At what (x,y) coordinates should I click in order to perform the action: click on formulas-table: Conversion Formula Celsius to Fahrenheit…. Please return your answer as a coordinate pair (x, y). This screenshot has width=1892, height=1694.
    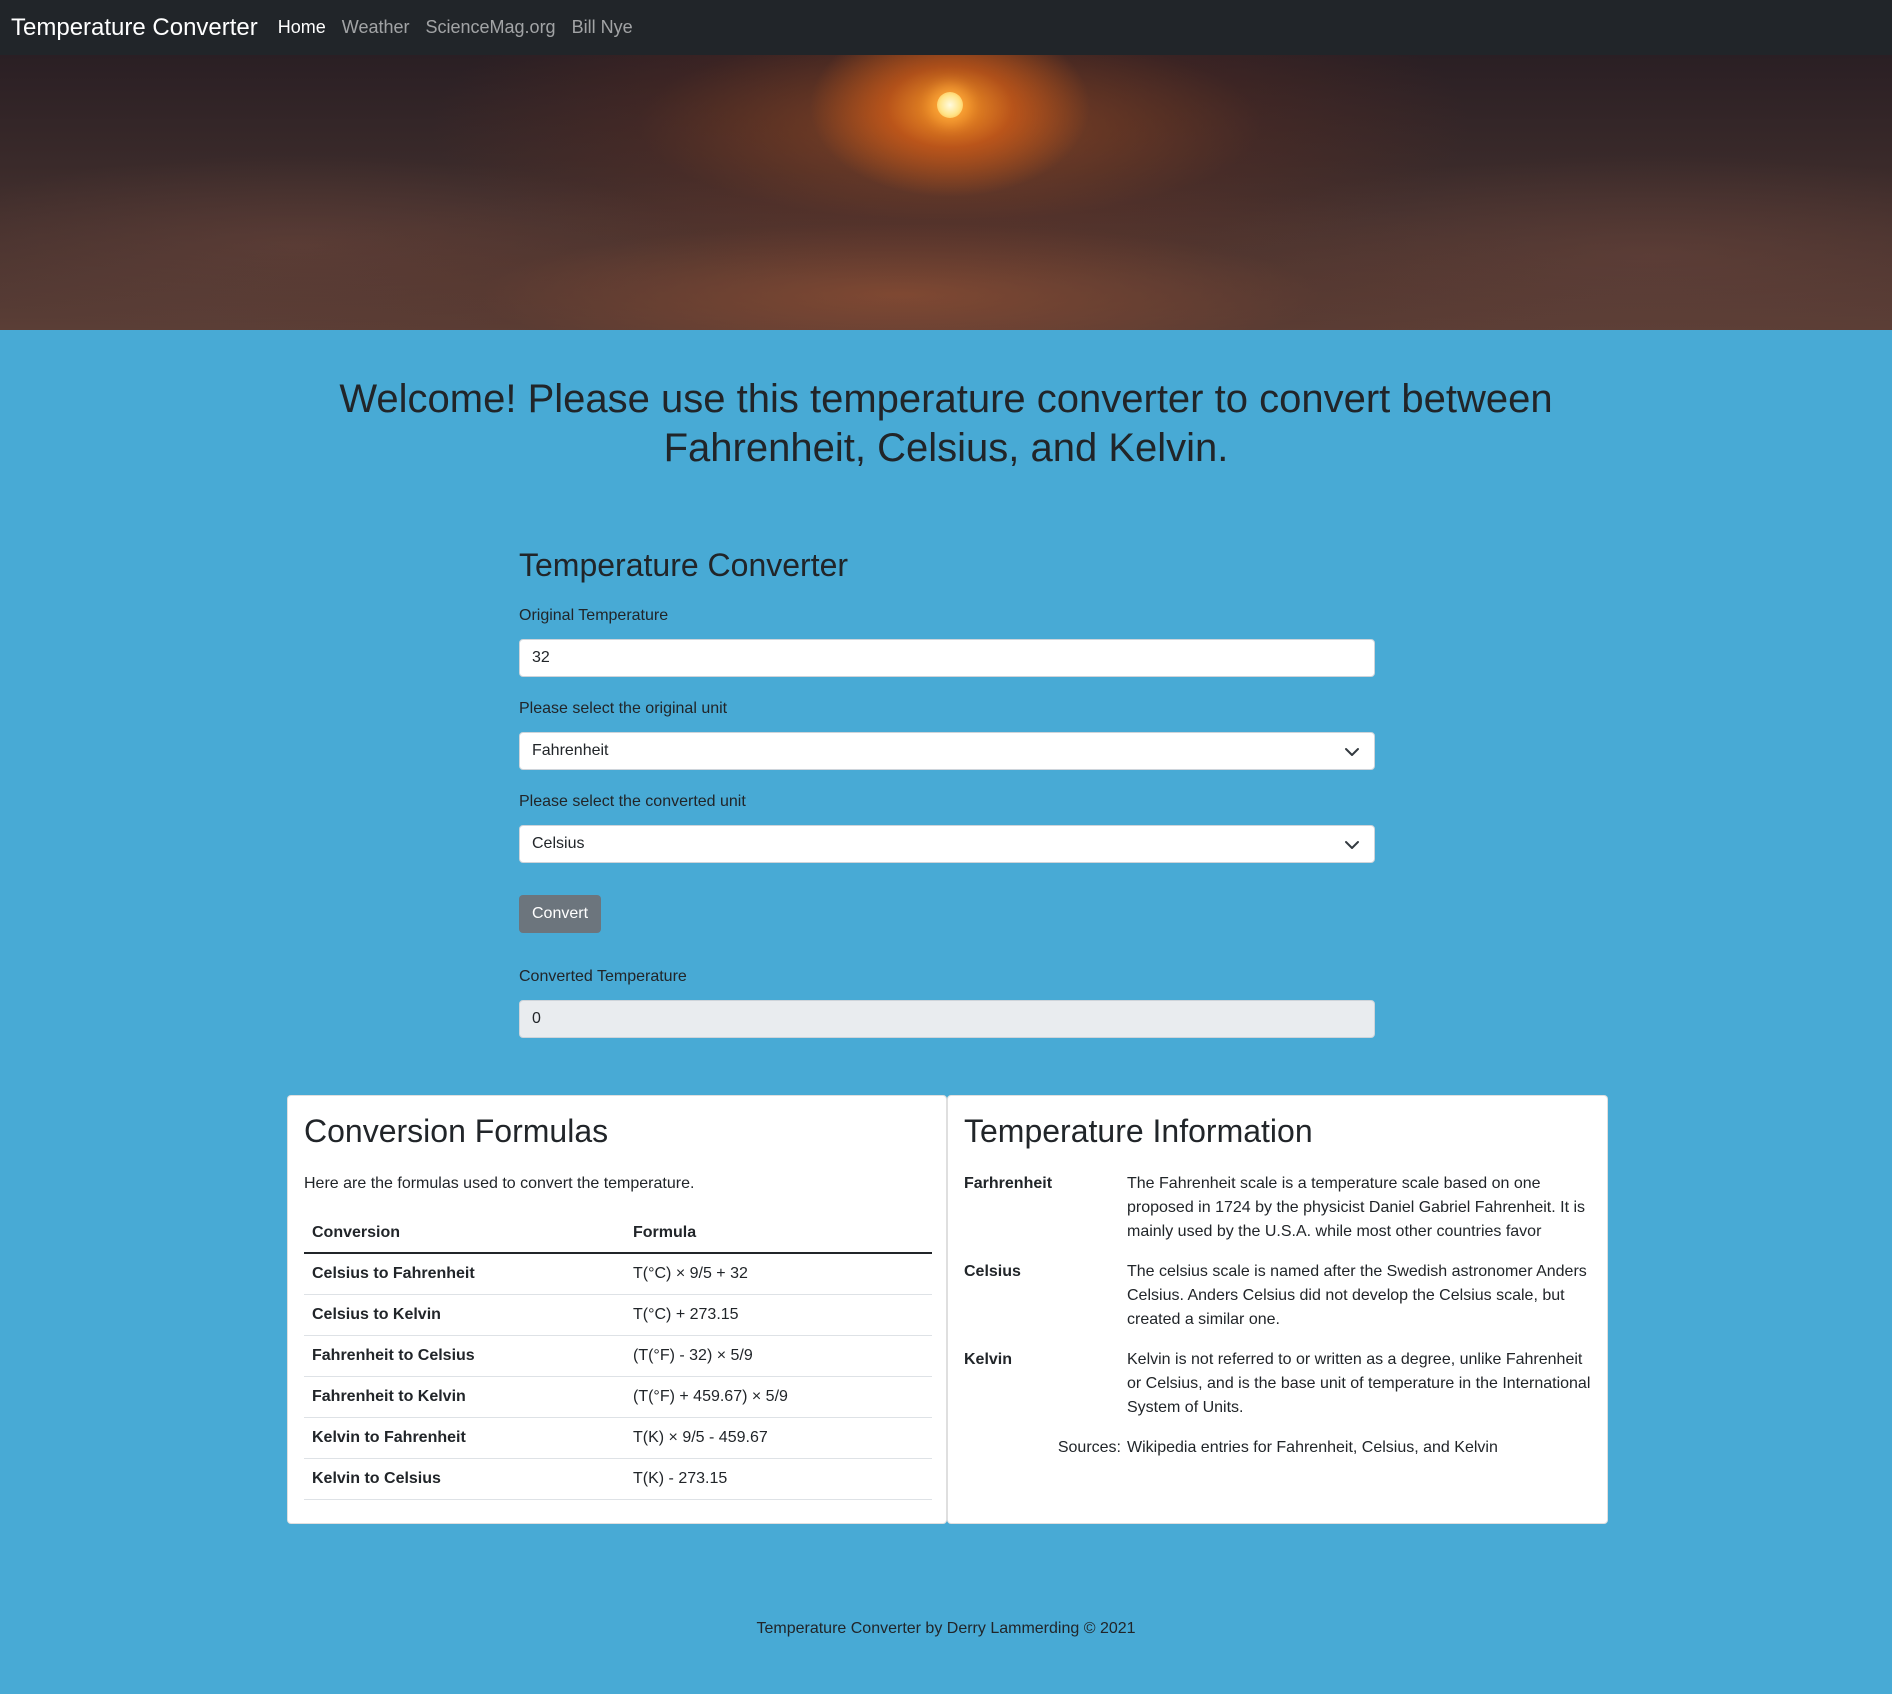
    Looking at the image, I should click on (618, 1356).